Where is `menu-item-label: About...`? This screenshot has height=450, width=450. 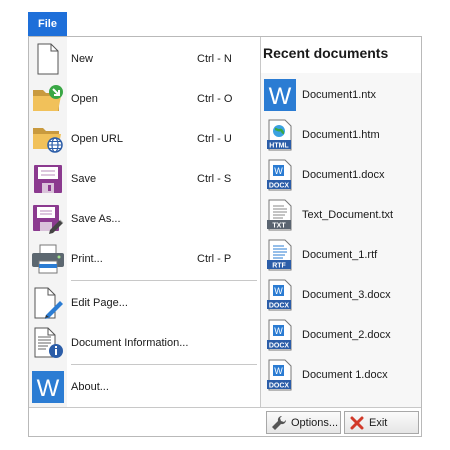
menu-item-label: About... is located at coordinates (90, 387).